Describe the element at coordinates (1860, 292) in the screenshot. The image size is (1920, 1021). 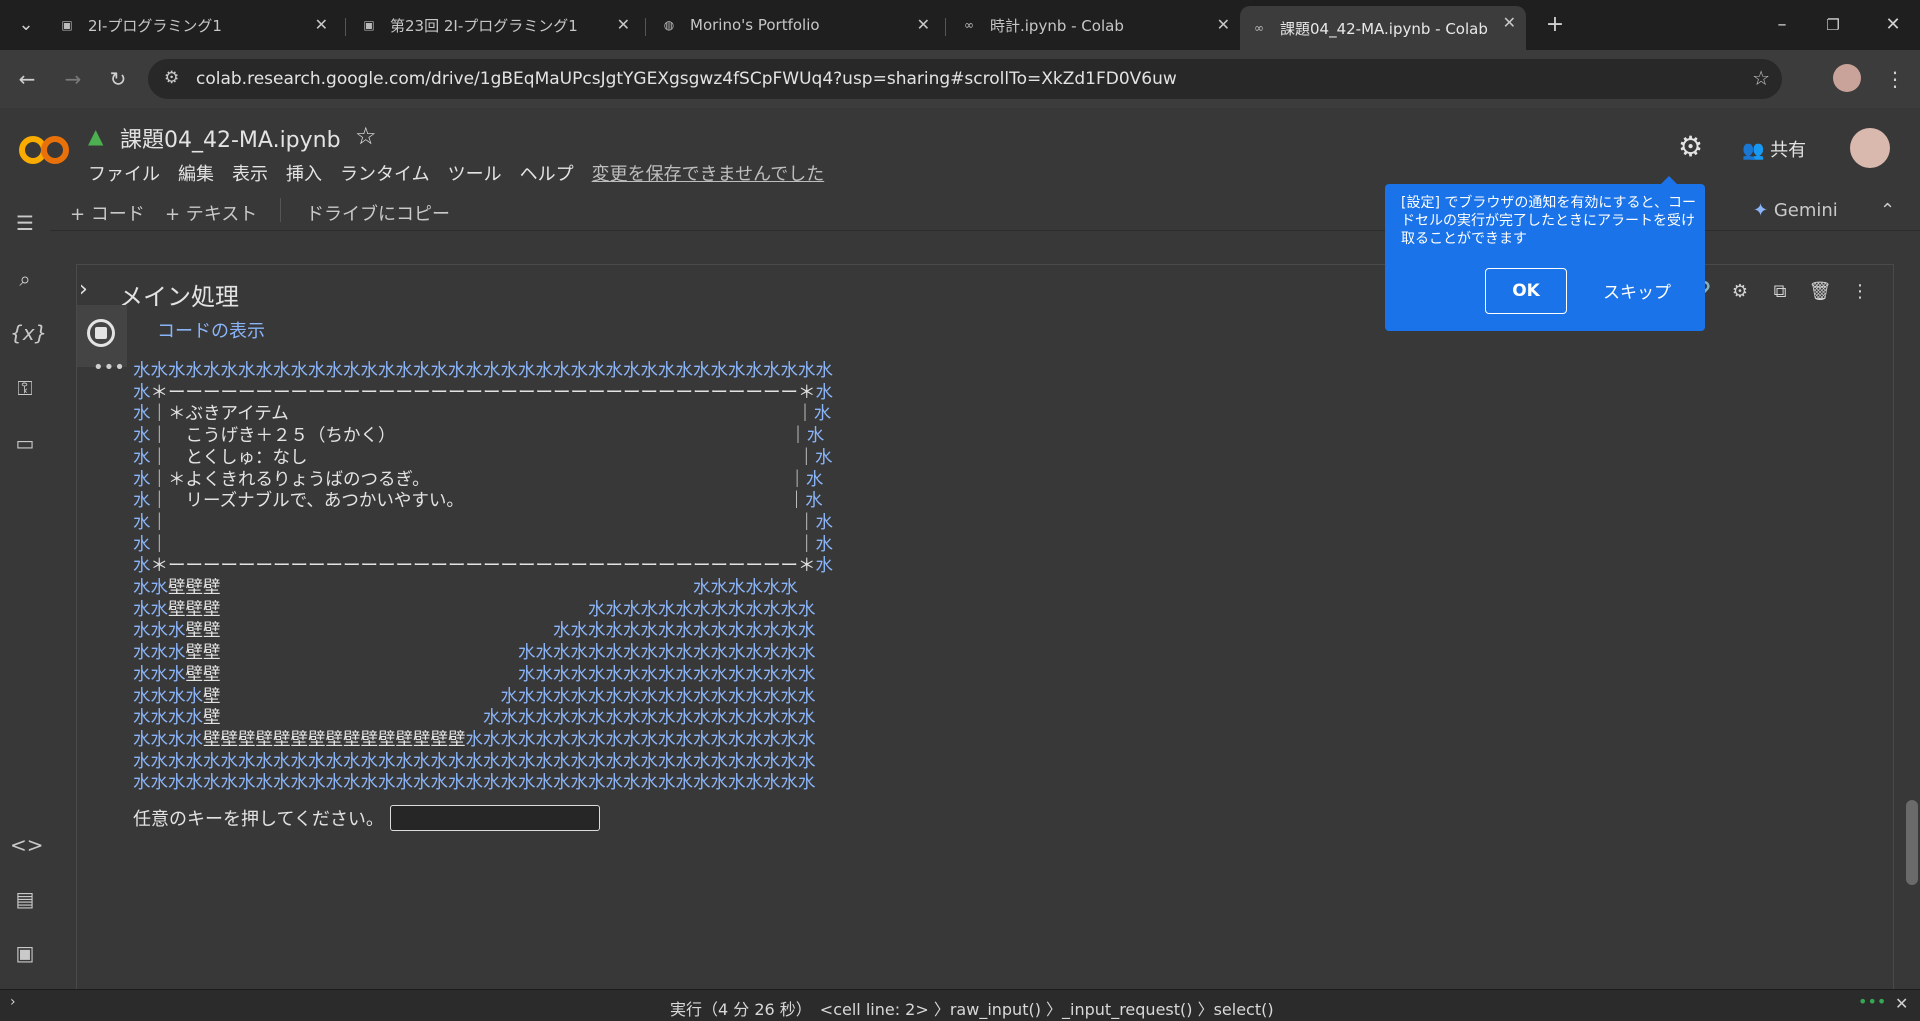
I see `more-options-icon: ⋮` at that location.